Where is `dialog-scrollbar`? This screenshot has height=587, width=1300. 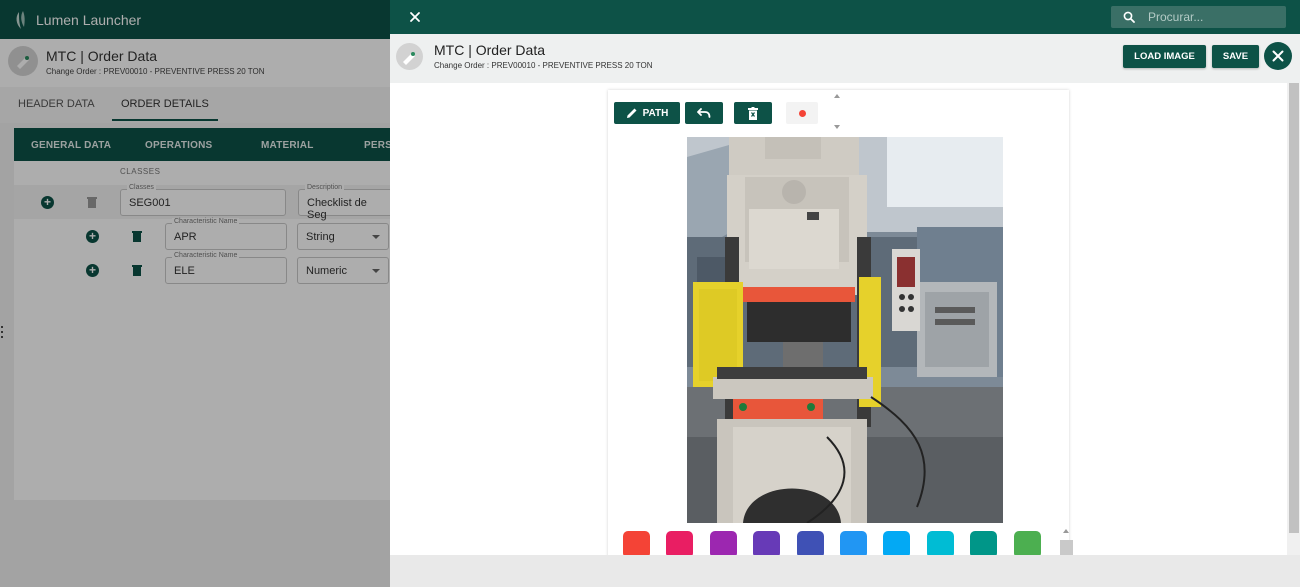 dialog-scrollbar is located at coordinates (1293, 319).